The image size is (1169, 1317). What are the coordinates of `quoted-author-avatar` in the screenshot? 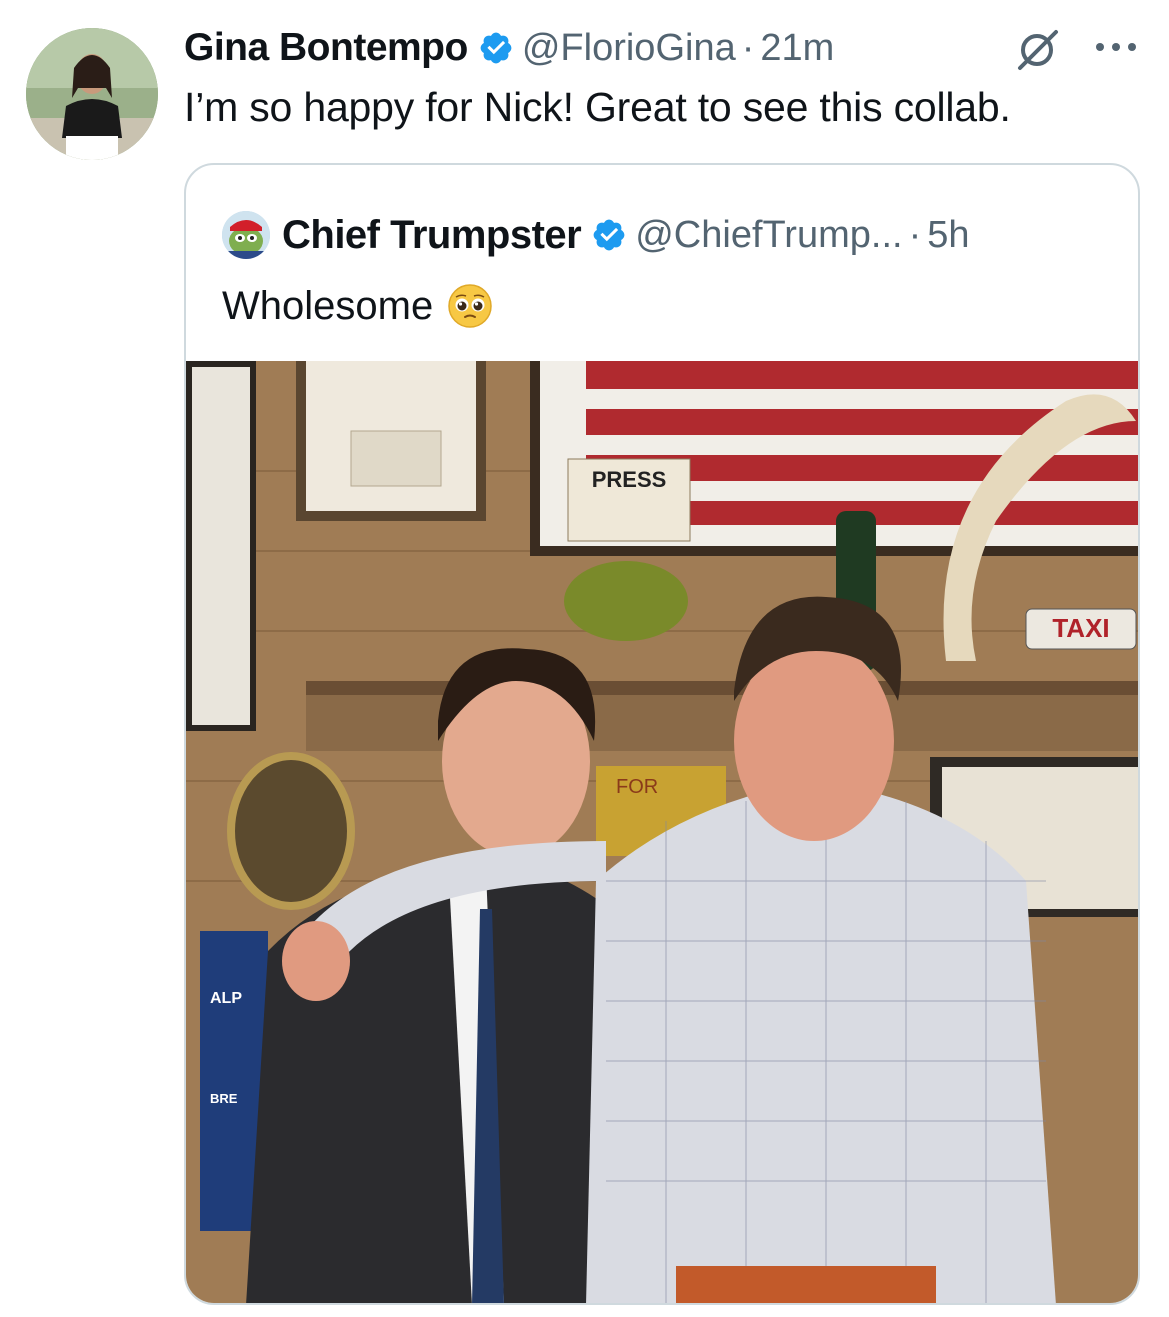 It's located at (246, 235).